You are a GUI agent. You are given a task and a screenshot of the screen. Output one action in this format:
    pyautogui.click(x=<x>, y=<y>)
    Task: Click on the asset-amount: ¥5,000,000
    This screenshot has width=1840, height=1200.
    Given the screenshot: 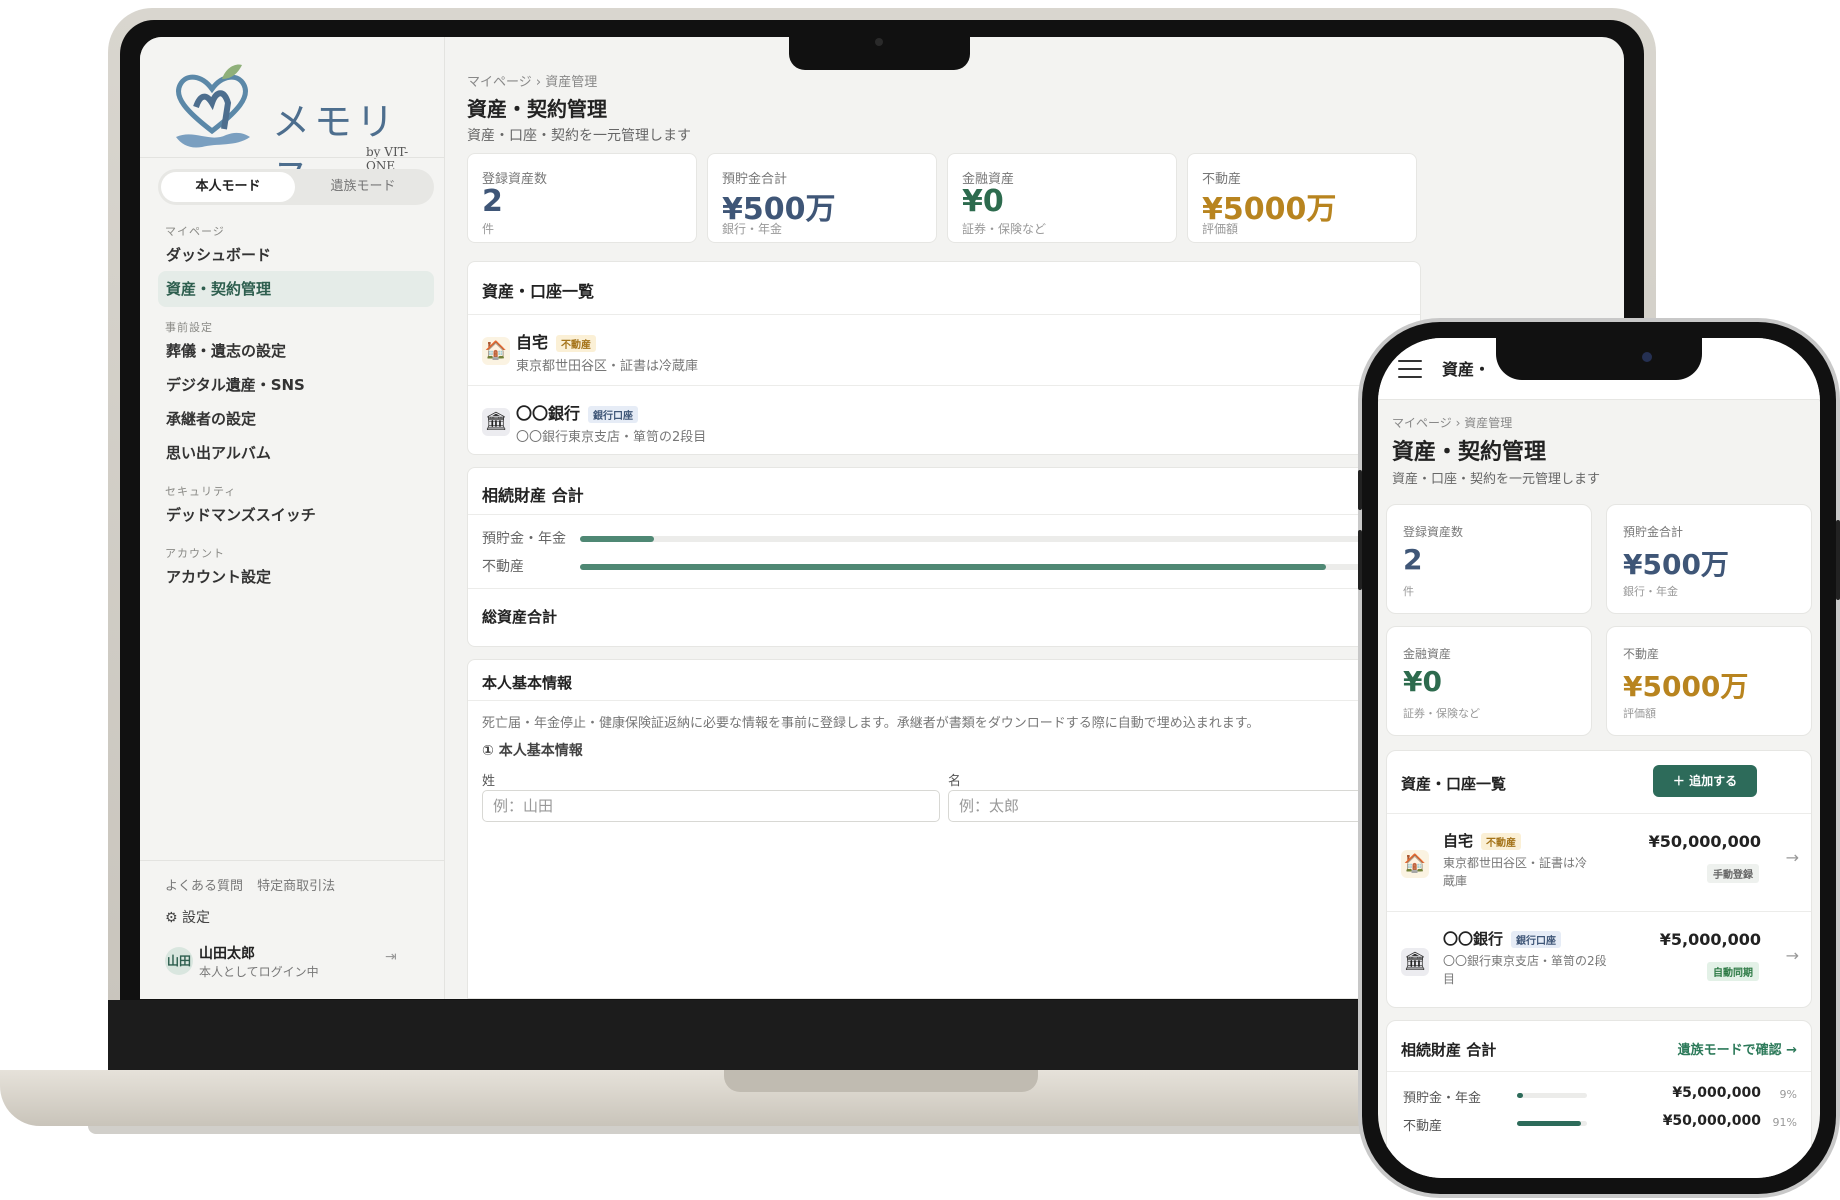 What is the action you would take?
    pyautogui.click(x=1710, y=939)
    